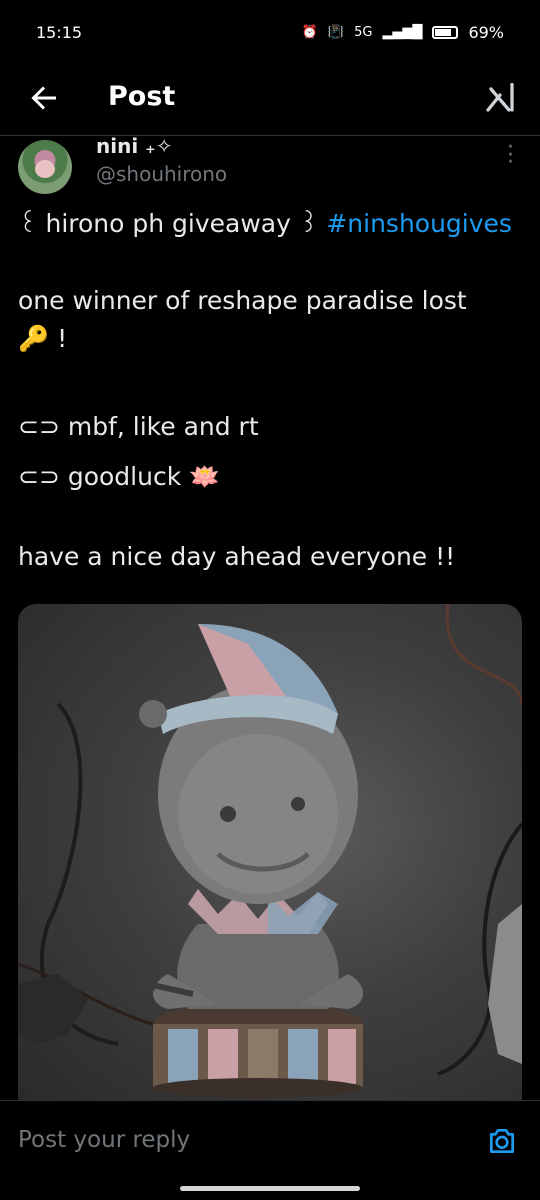 The image size is (540, 1200). Describe the element at coordinates (419, 223) in the screenshot. I see `hashtag-link: #ninshougives` at that location.